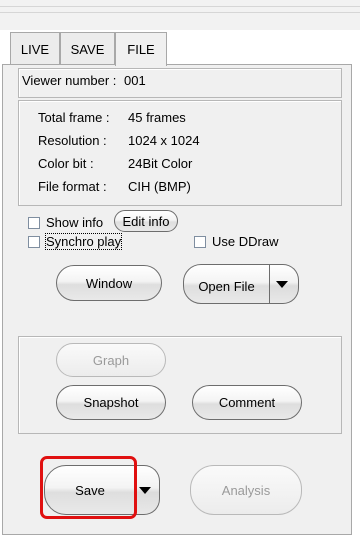 Image resolution: width=360 pixels, height=535 pixels. Describe the element at coordinates (72, 186) in the screenshot. I see `file-format-label: File format :` at that location.